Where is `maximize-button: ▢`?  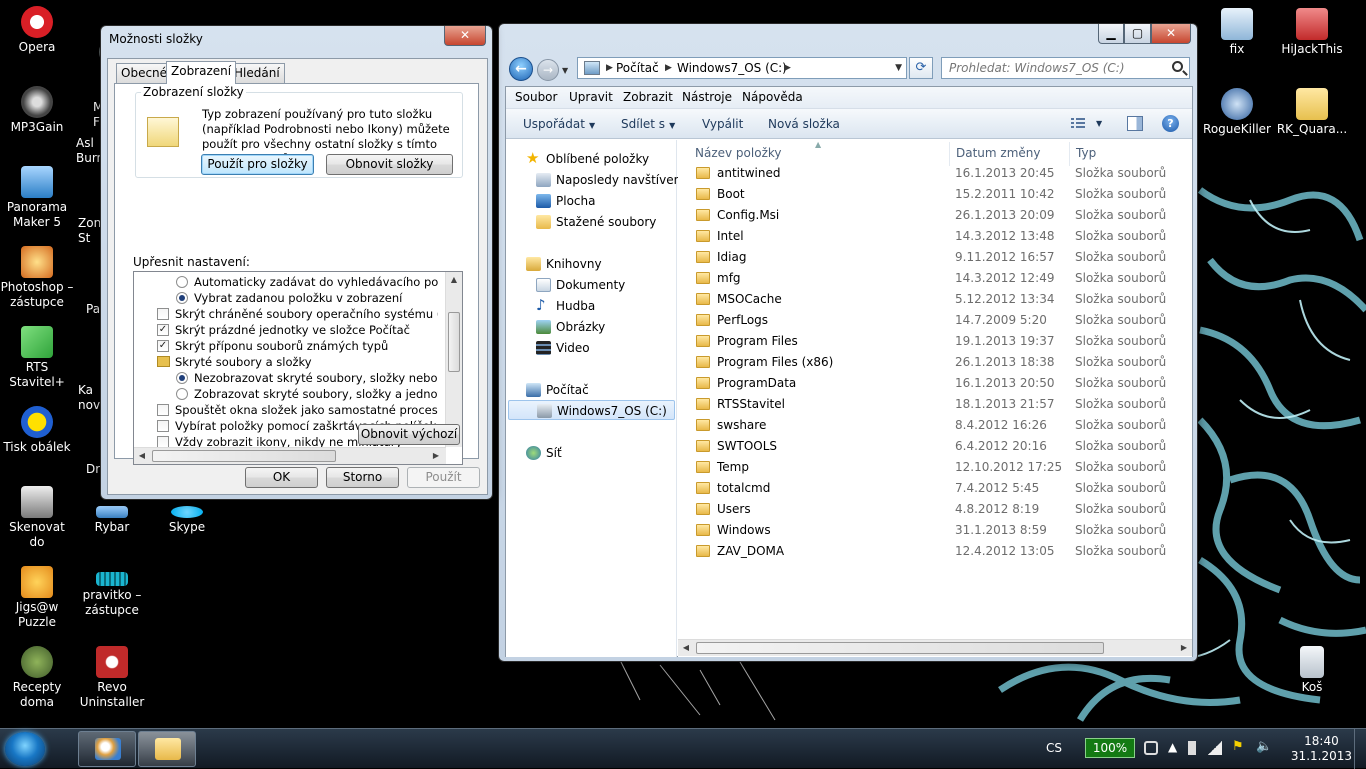
maximize-button: ▢ is located at coordinates (1137, 34).